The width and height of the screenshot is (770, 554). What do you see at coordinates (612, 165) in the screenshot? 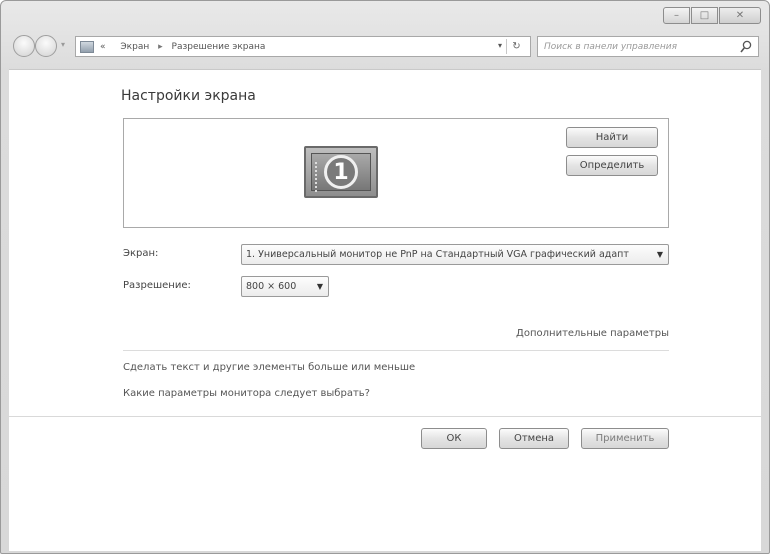
I see `identify-button: Определить` at bounding box center [612, 165].